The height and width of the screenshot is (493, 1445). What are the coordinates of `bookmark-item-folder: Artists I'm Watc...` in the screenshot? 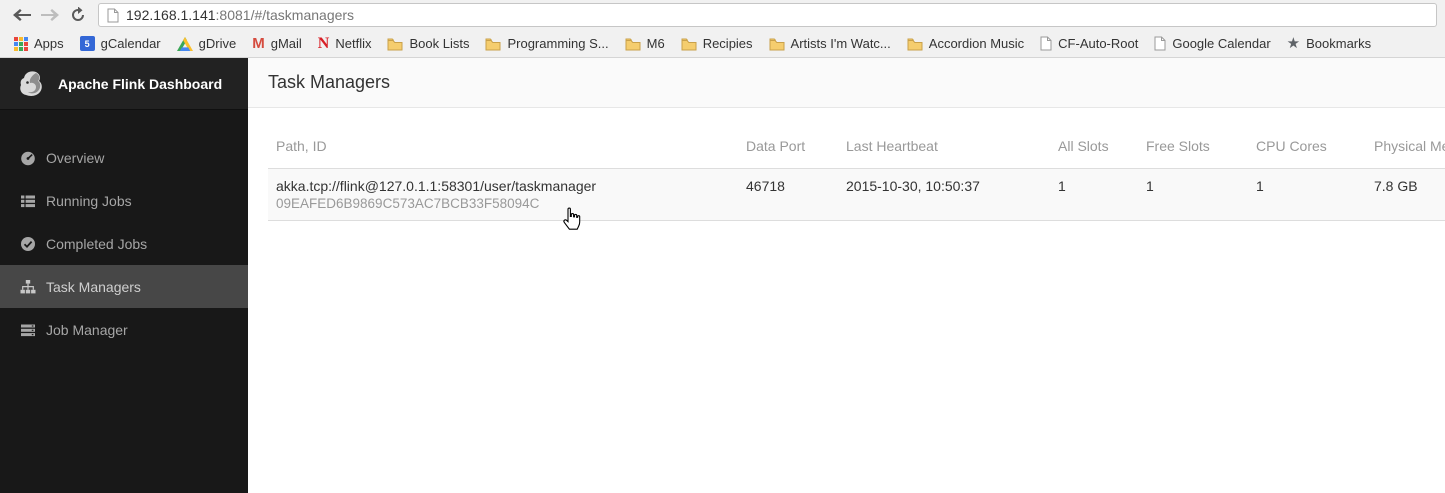 It's located at (830, 43).